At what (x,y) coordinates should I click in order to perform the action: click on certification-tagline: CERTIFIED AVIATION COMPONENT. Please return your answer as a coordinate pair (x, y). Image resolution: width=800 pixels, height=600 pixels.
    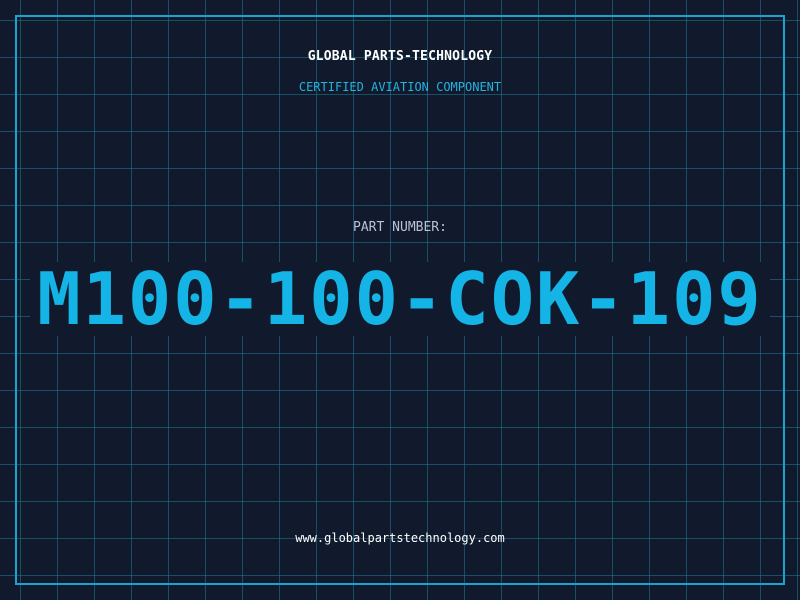
    Looking at the image, I should click on (400, 87).